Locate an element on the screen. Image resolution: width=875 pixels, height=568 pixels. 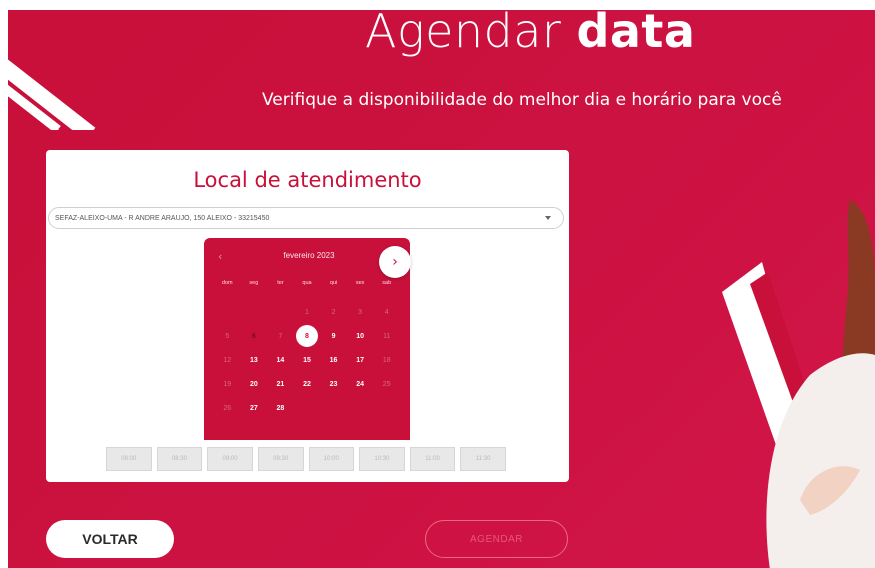
time-slot-row: 08:00 08:30 09:00 09:30 10:00 10:30 11:00 11:30 is located at coordinates (306, 459).